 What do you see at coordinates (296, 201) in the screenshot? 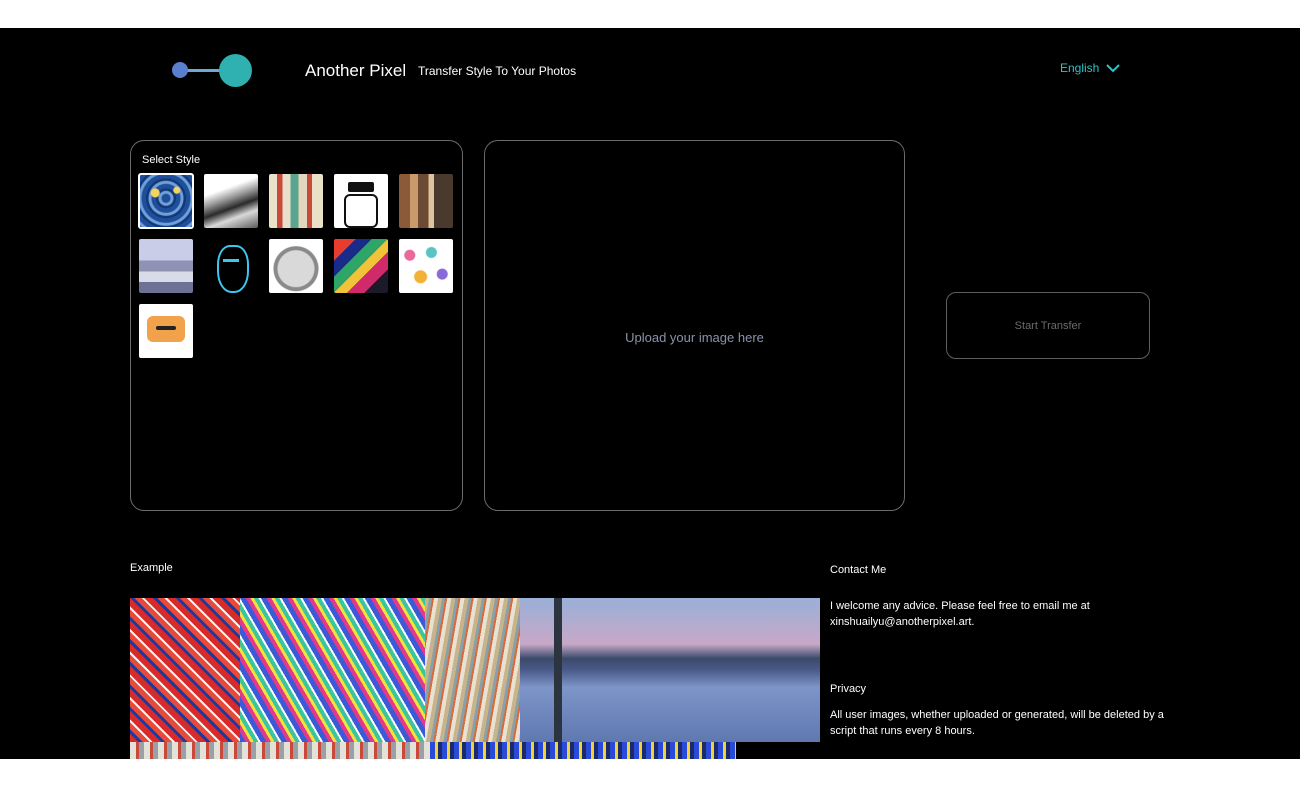
I see `style-thumb-cubist-figure` at bounding box center [296, 201].